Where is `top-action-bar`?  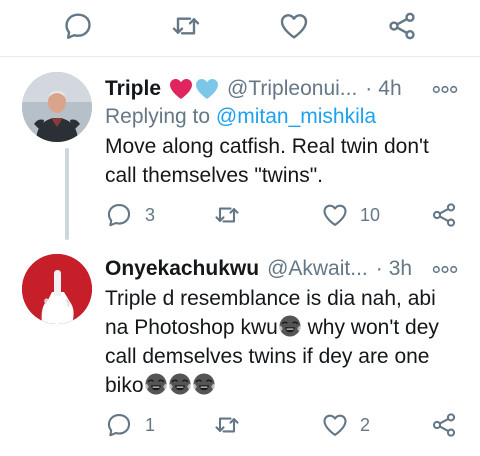 top-action-bar is located at coordinates (240, 28).